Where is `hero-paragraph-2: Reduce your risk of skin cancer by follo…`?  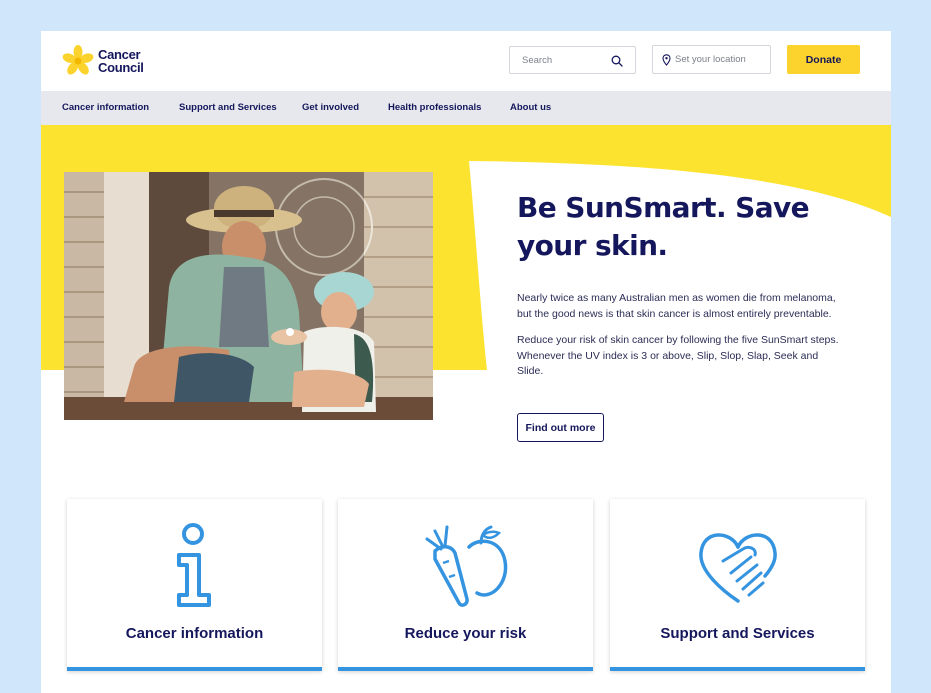
hero-paragraph-2: Reduce your risk of skin cancer by follo… is located at coordinates (678, 355).